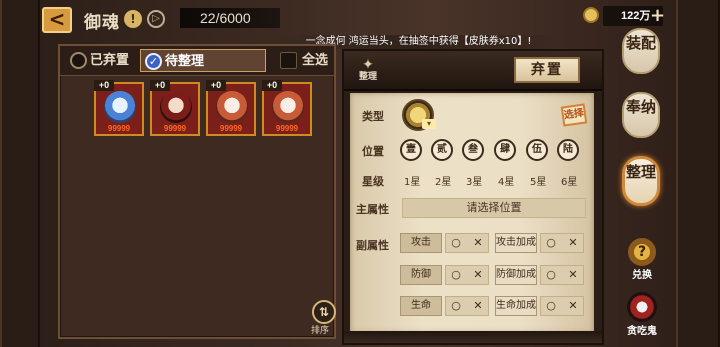  What do you see at coordinates (547, 70) in the screenshot?
I see `discard-button: 弃置` at bounding box center [547, 70].